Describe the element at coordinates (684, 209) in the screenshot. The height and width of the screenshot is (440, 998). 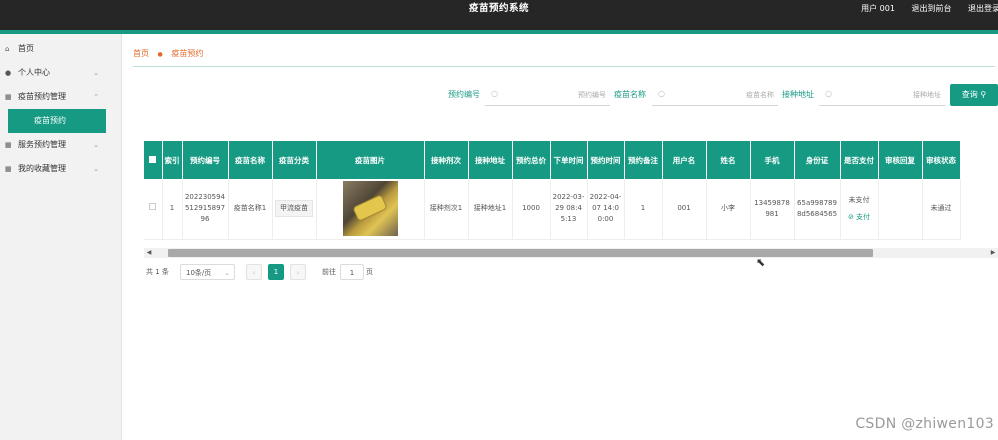
I see `cell-username: 001` at that location.